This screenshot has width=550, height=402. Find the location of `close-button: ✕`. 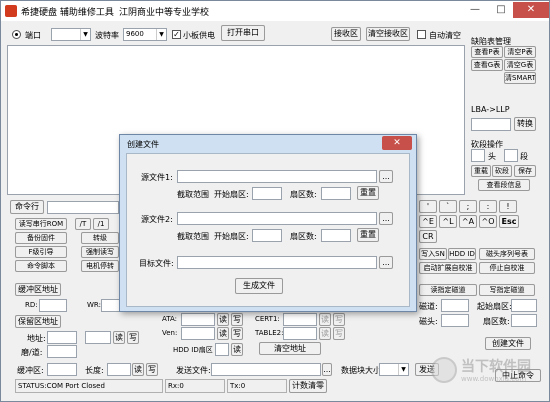

close-button: ✕ is located at coordinates (531, 10).